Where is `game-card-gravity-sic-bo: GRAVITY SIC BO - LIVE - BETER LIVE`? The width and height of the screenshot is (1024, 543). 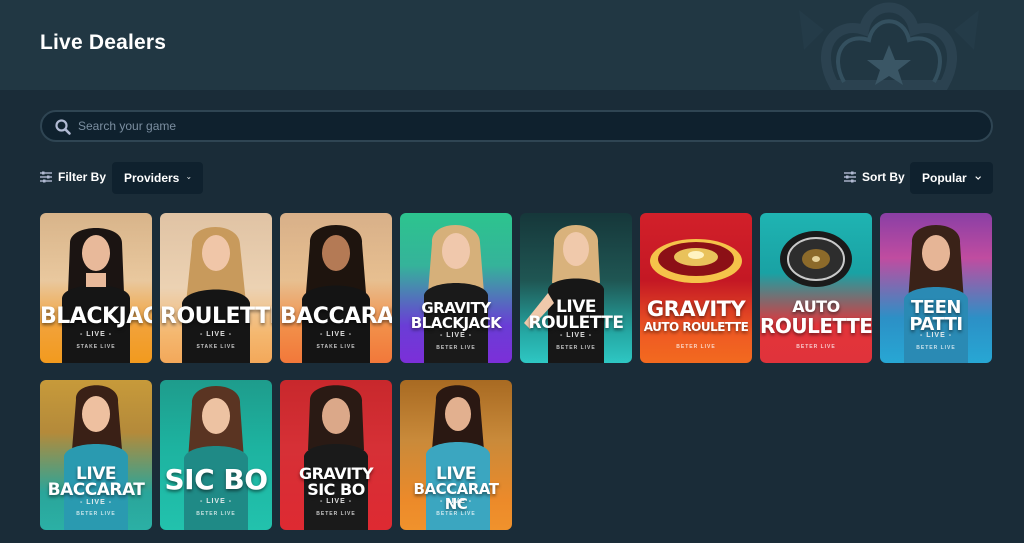 game-card-gravity-sic-bo: GRAVITY SIC BO - LIVE - BETER LIVE is located at coordinates (336, 455).